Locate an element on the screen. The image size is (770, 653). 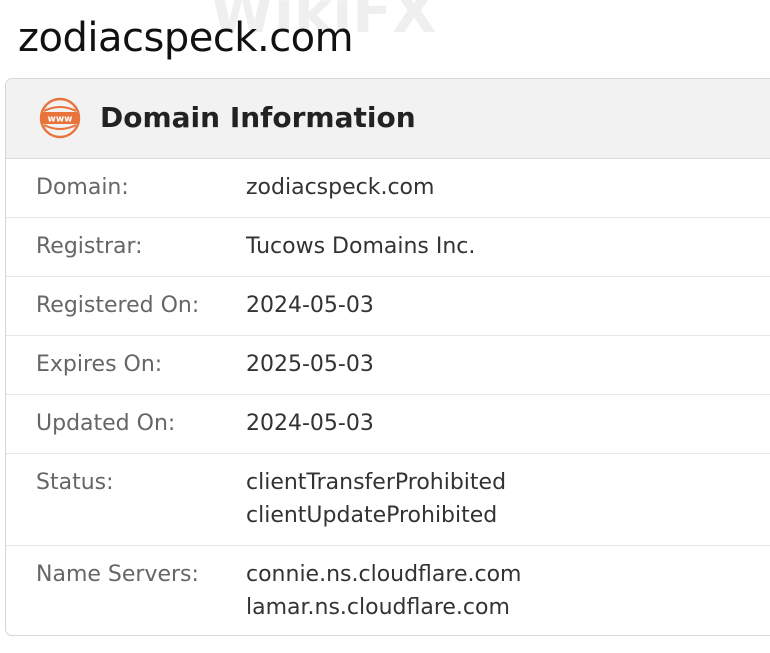
name-server-value: connie.ns.cloudflare.com is located at coordinates (384, 574).